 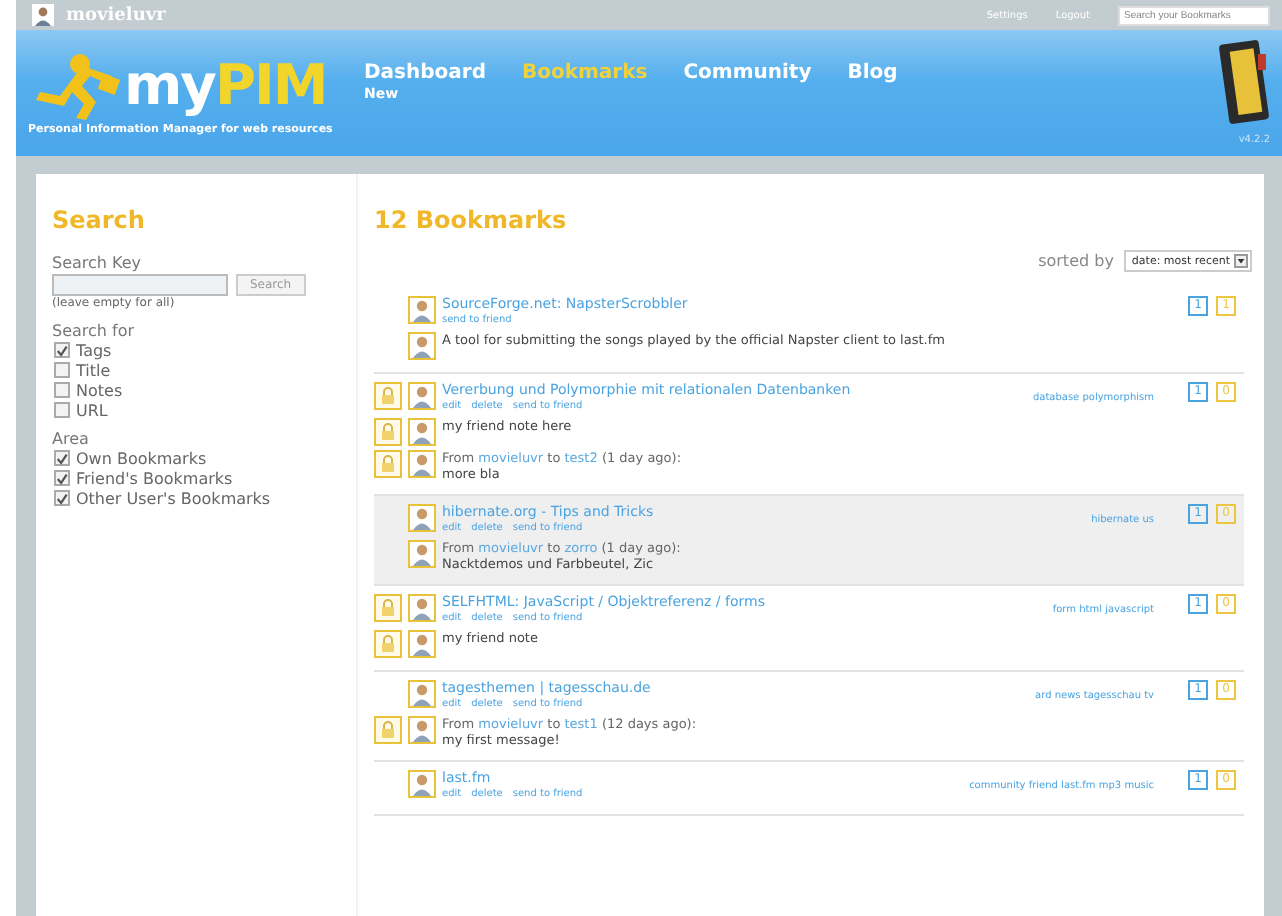 What do you see at coordinates (140, 285) in the screenshot?
I see `search-key-field` at bounding box center [140, 285].